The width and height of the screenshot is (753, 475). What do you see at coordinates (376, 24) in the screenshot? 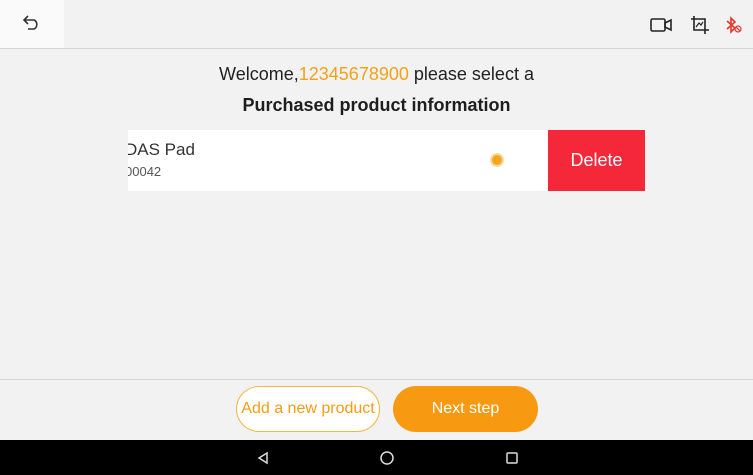
I see `top-bar` at bounding box center [376, 24].